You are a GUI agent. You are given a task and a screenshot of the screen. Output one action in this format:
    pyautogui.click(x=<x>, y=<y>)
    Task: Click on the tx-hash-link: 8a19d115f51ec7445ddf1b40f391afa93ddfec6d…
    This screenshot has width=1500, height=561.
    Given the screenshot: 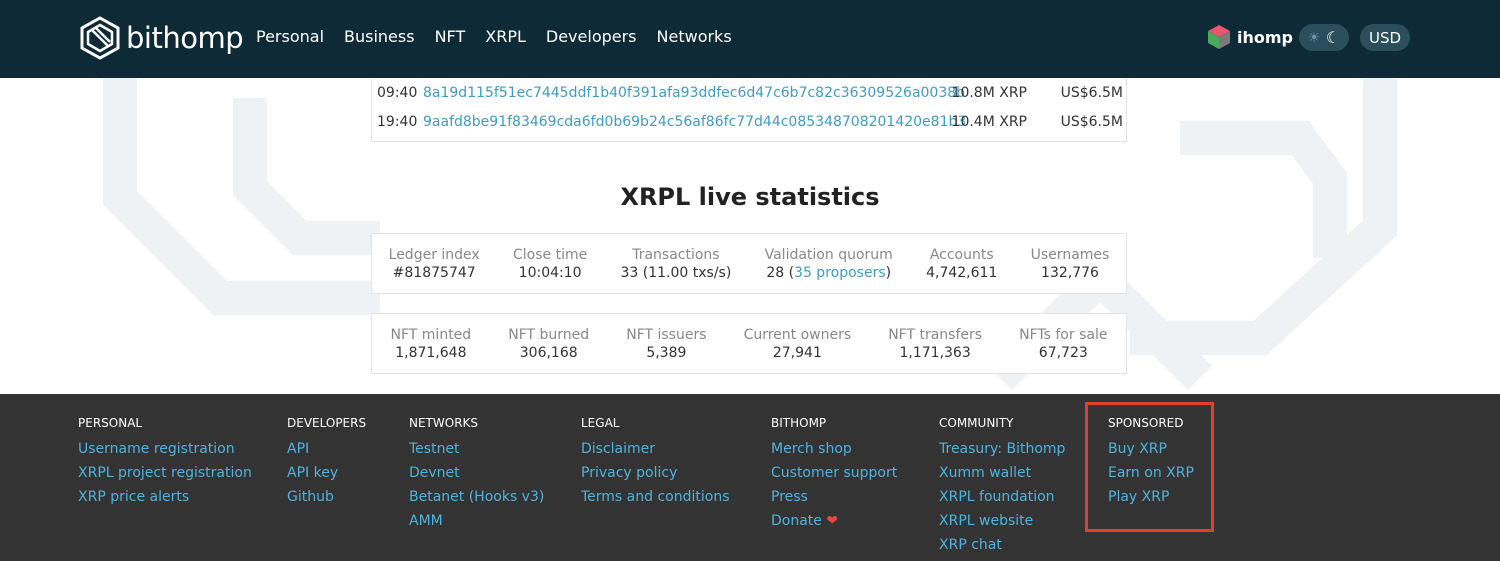 What is the action you would take?
    pyautogui.click(x=694, y=93)
    